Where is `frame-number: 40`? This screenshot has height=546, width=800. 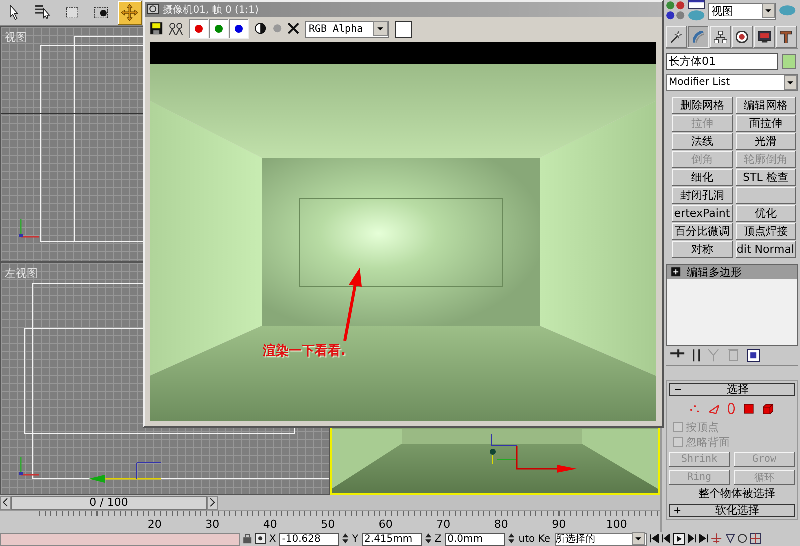 frame-number: 40 is located at coordinates (270, 525).